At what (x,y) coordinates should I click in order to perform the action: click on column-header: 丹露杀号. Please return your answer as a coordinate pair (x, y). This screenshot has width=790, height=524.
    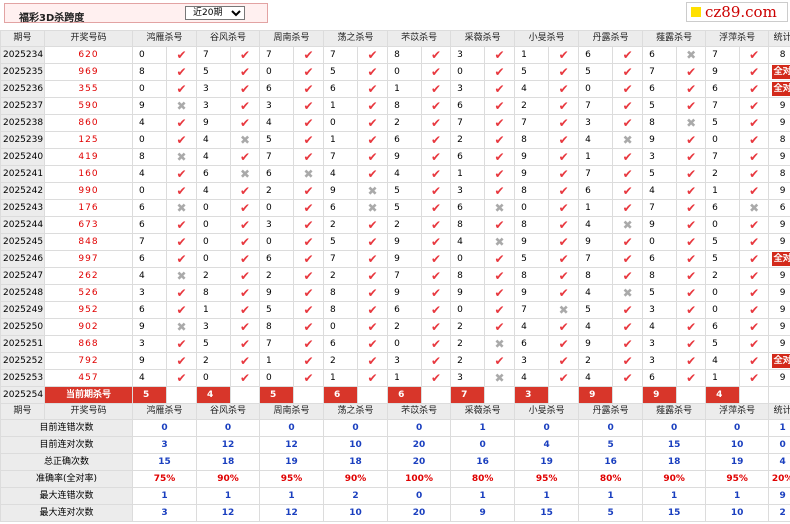
    Looking at the image, I should click on (611, 38).